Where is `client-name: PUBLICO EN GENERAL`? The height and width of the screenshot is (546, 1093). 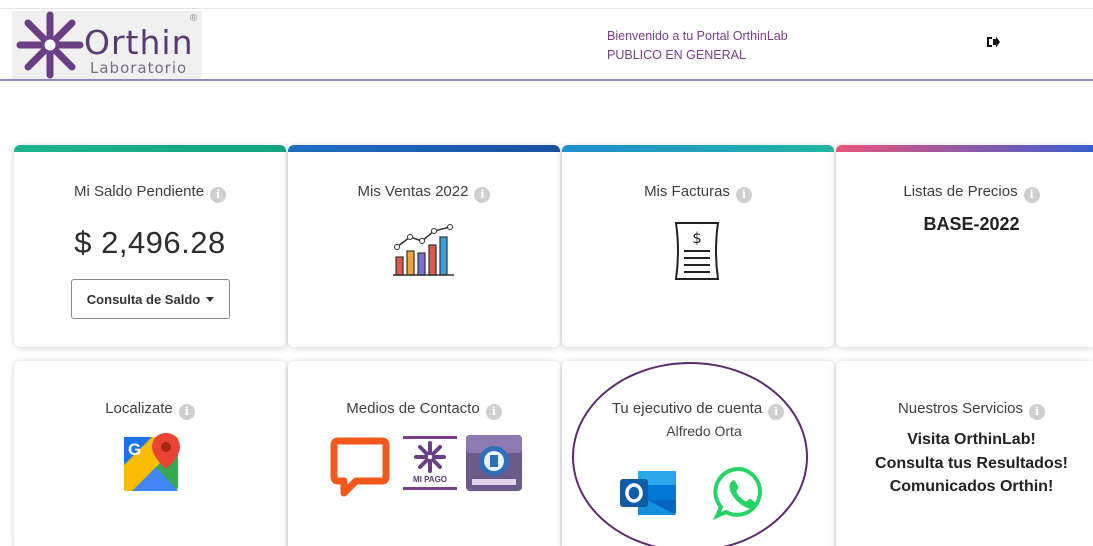 client-name: PUBLICO EN GENERAL is located at coordinates (676, 55).